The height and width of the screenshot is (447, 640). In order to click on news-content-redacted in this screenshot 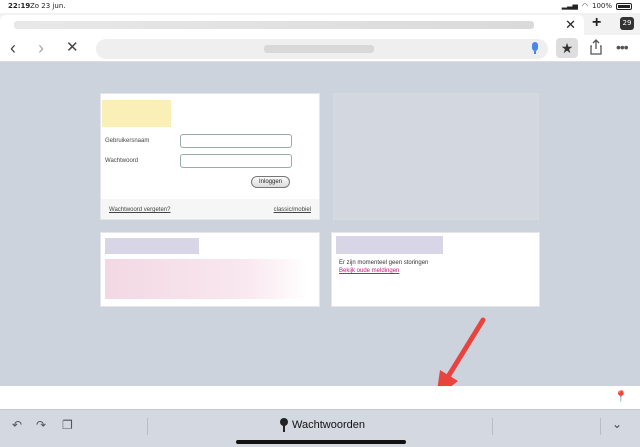, I will do `click(206, 279)`.